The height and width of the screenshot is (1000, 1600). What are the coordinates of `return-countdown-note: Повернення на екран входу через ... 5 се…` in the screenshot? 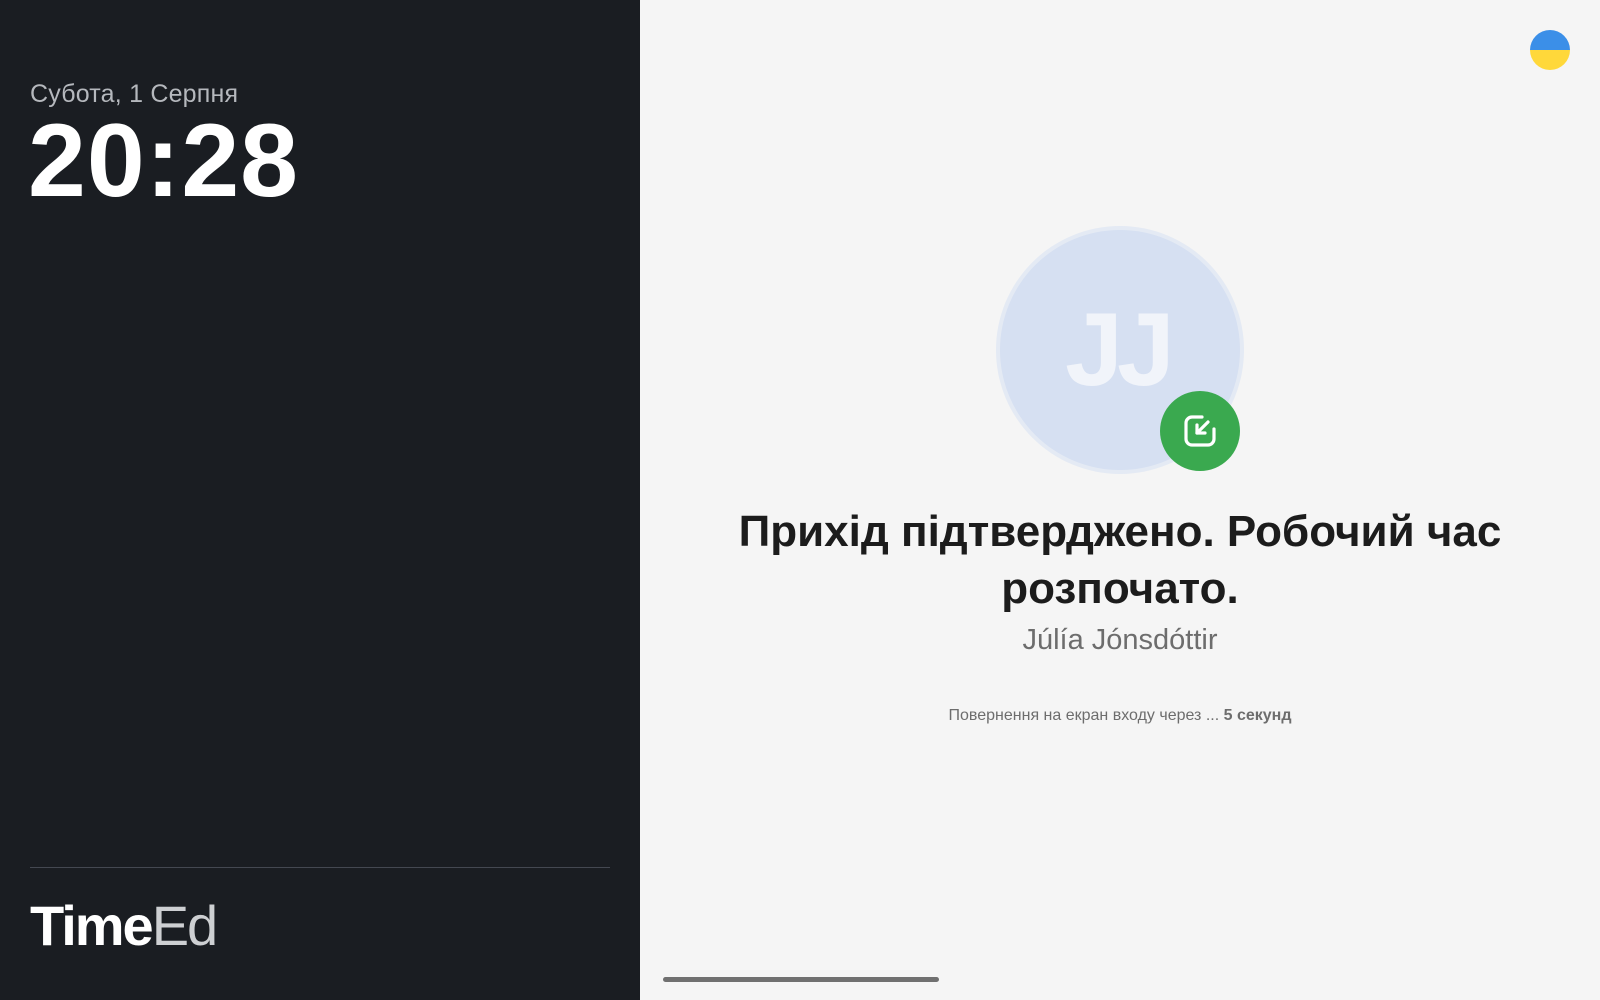 It's located at (1120, 716).